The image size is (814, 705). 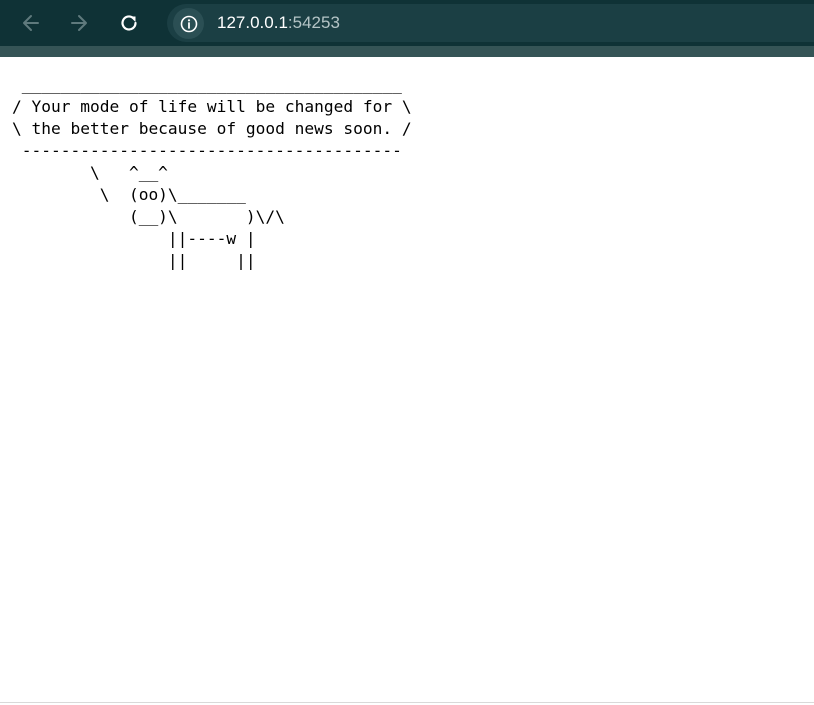 I want to click on arrow-right-icon, so click(x=79, y=23).